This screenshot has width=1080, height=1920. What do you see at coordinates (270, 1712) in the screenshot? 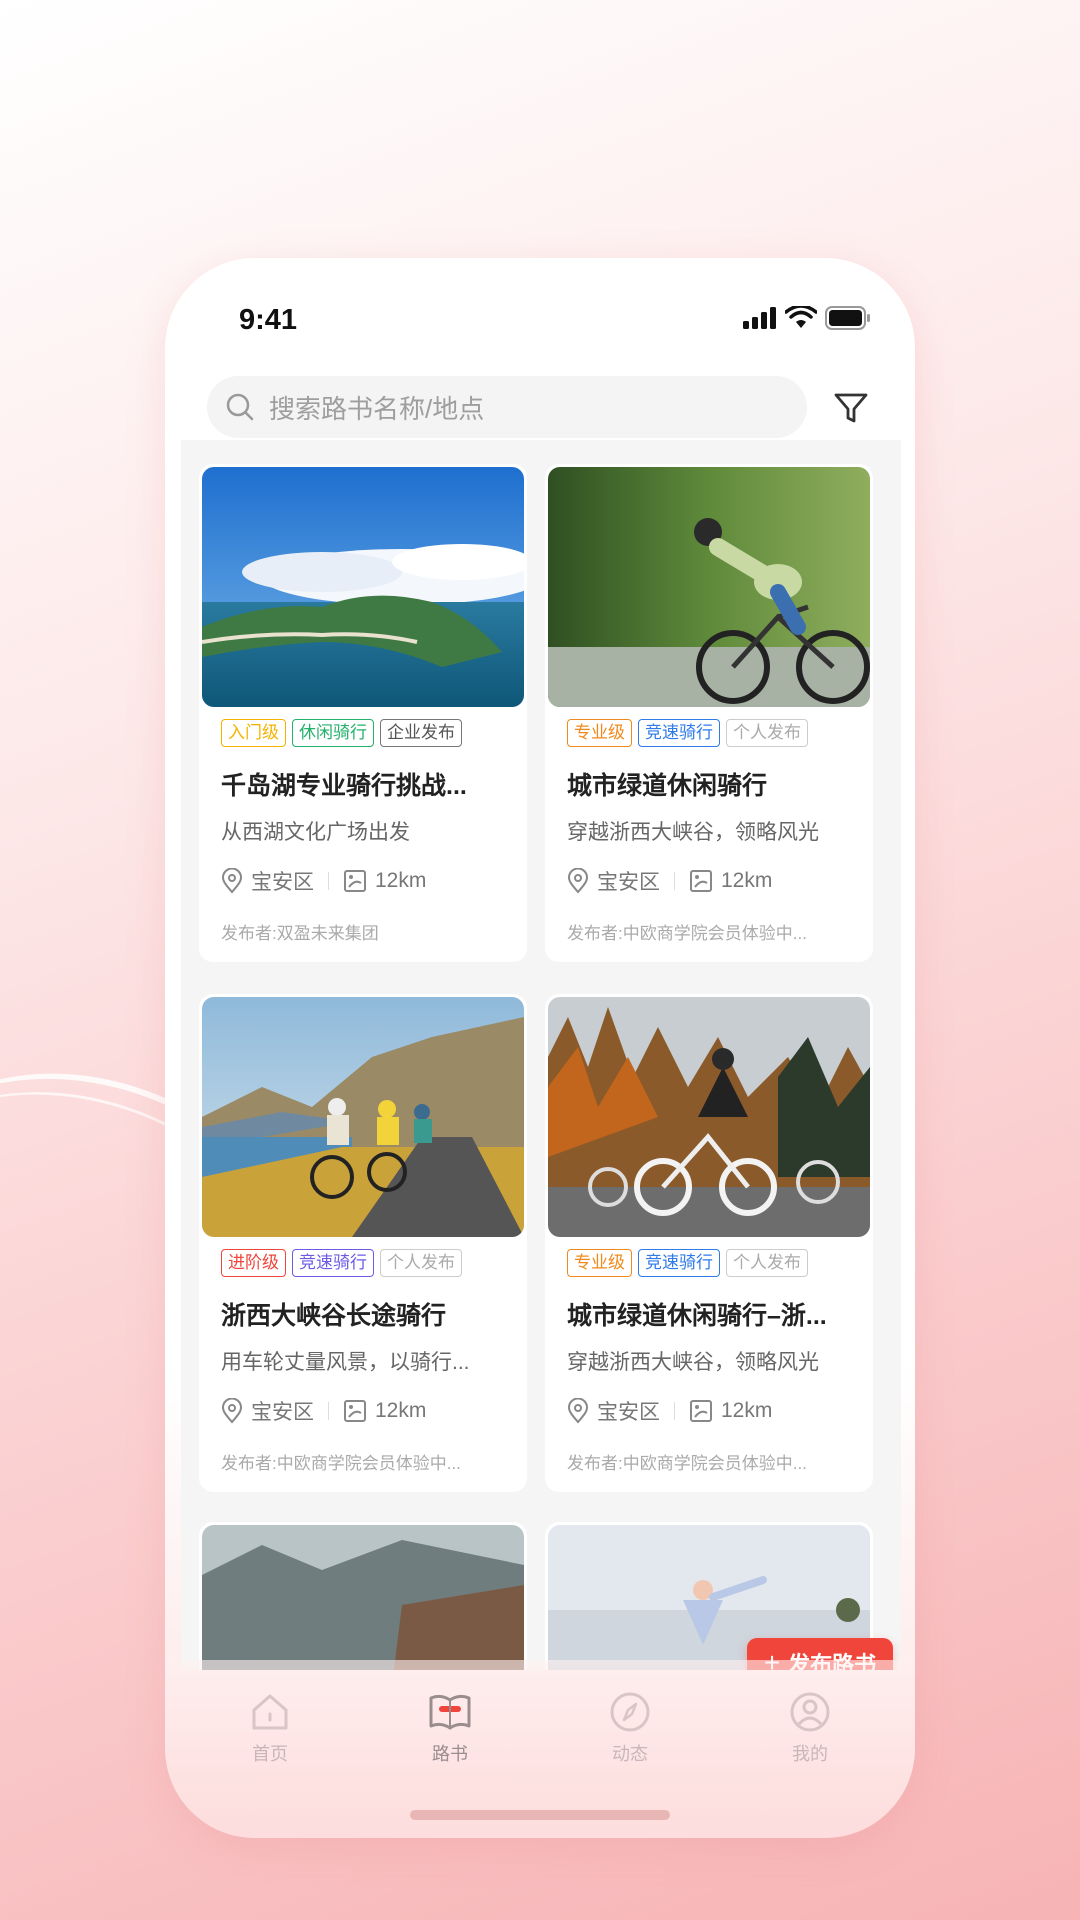
I see `home-icon` at bounding box center [270, 1712].